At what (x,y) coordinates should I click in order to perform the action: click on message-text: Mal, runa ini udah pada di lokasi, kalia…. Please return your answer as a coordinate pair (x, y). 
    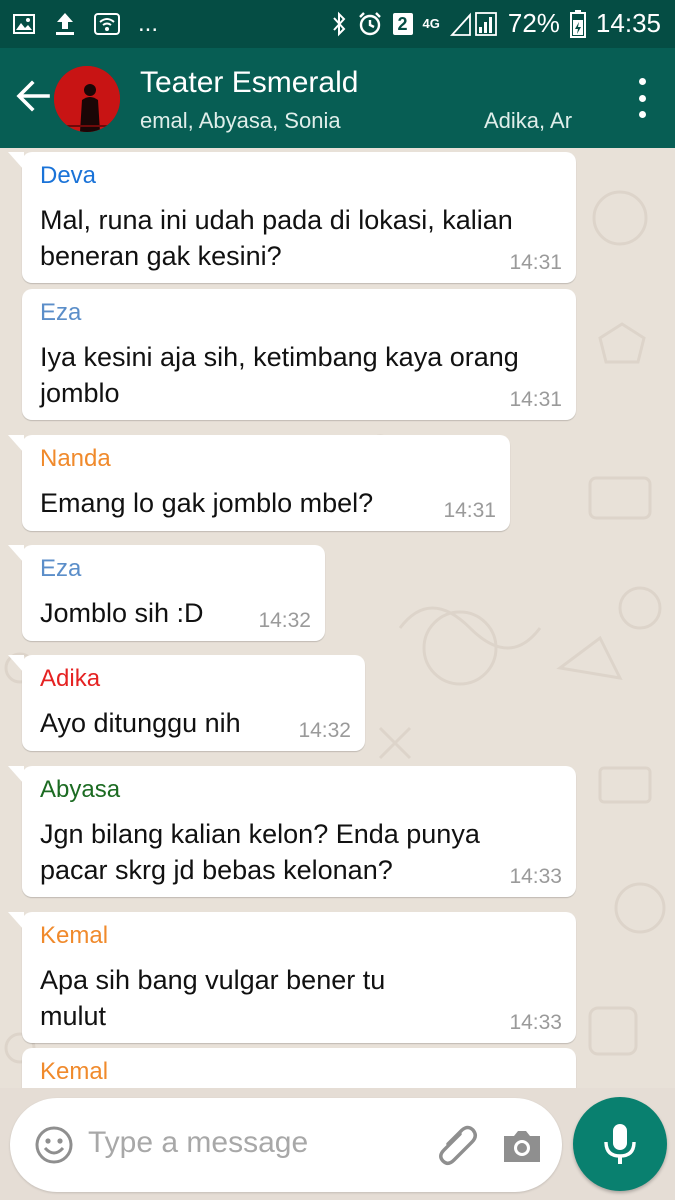
    Looking at the image, I should click on (276, 238).